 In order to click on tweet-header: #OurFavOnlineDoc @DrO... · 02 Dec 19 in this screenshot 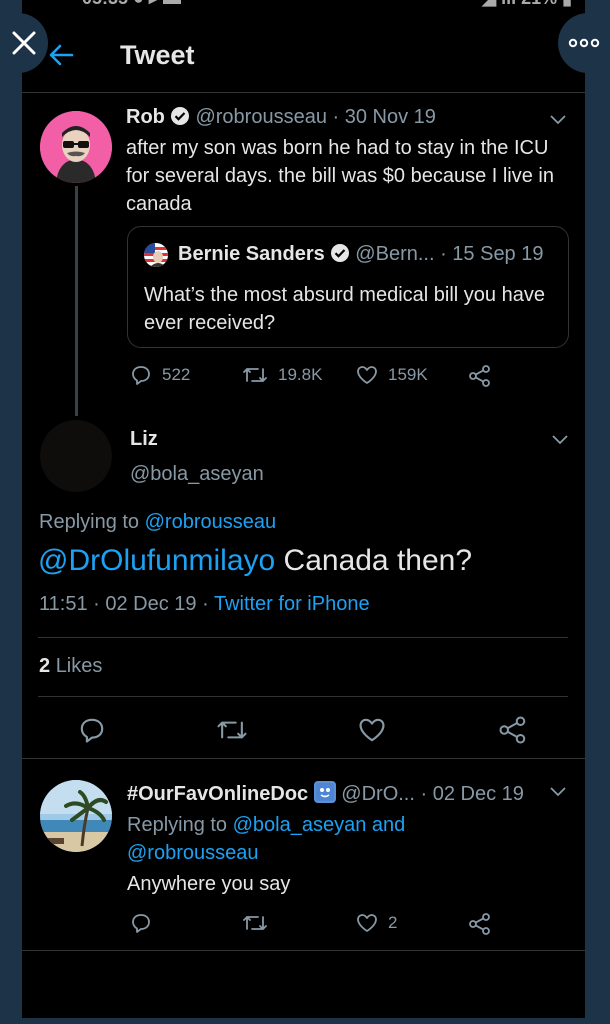, I will do `click(325, 793)`.